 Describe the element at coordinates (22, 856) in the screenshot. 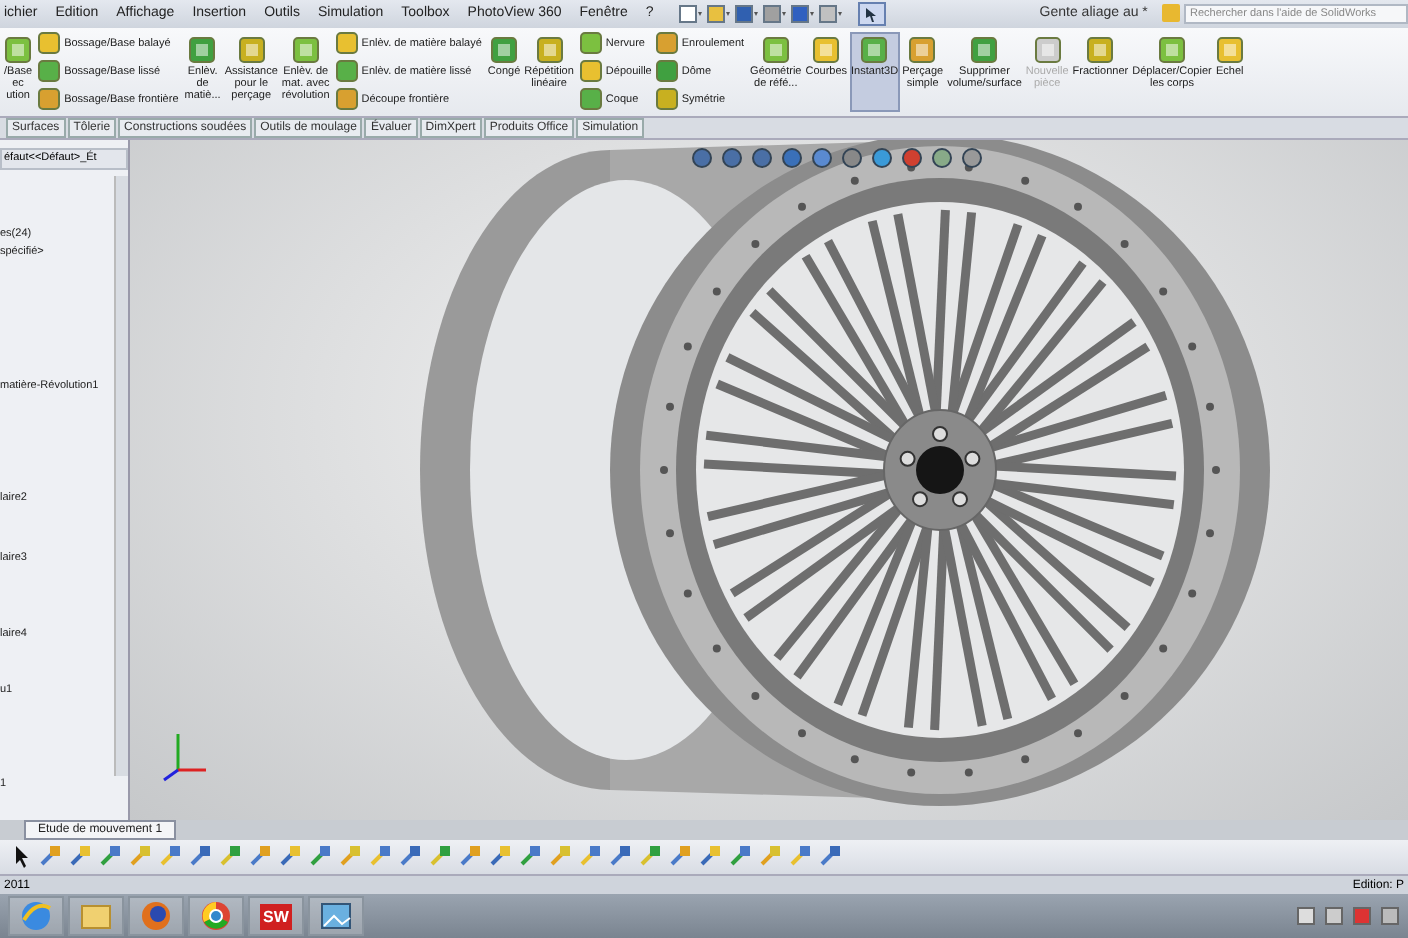

I see `pointer-icon` at that location.